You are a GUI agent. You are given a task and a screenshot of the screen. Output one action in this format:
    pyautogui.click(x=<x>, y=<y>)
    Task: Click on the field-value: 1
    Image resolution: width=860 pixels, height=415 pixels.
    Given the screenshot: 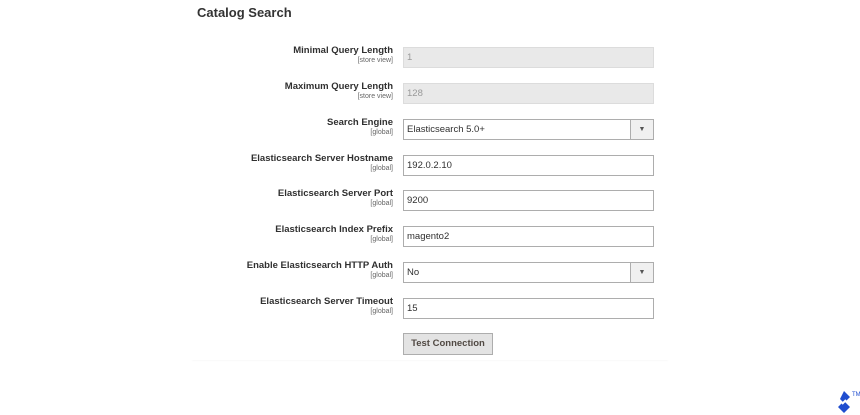 What is the action you would take?
    pyautogui.click(x=410, y=57)
    